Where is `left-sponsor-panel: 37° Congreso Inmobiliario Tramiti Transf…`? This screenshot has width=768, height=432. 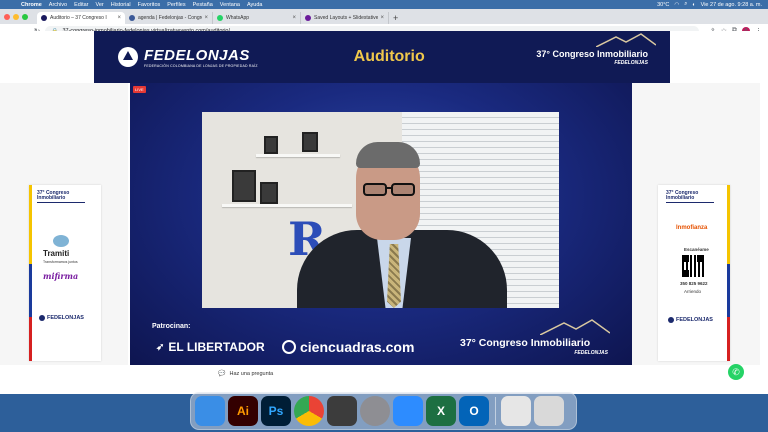
left-sponsor-panel: 37° Congreso Inmobiliario Tramiti Transf… is located at coordinates (64, 234).